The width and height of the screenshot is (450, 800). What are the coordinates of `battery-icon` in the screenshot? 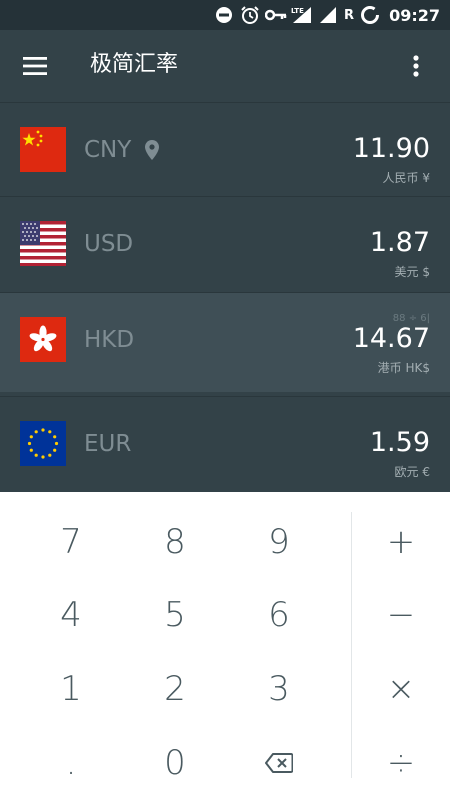 It's located at (370, 15).